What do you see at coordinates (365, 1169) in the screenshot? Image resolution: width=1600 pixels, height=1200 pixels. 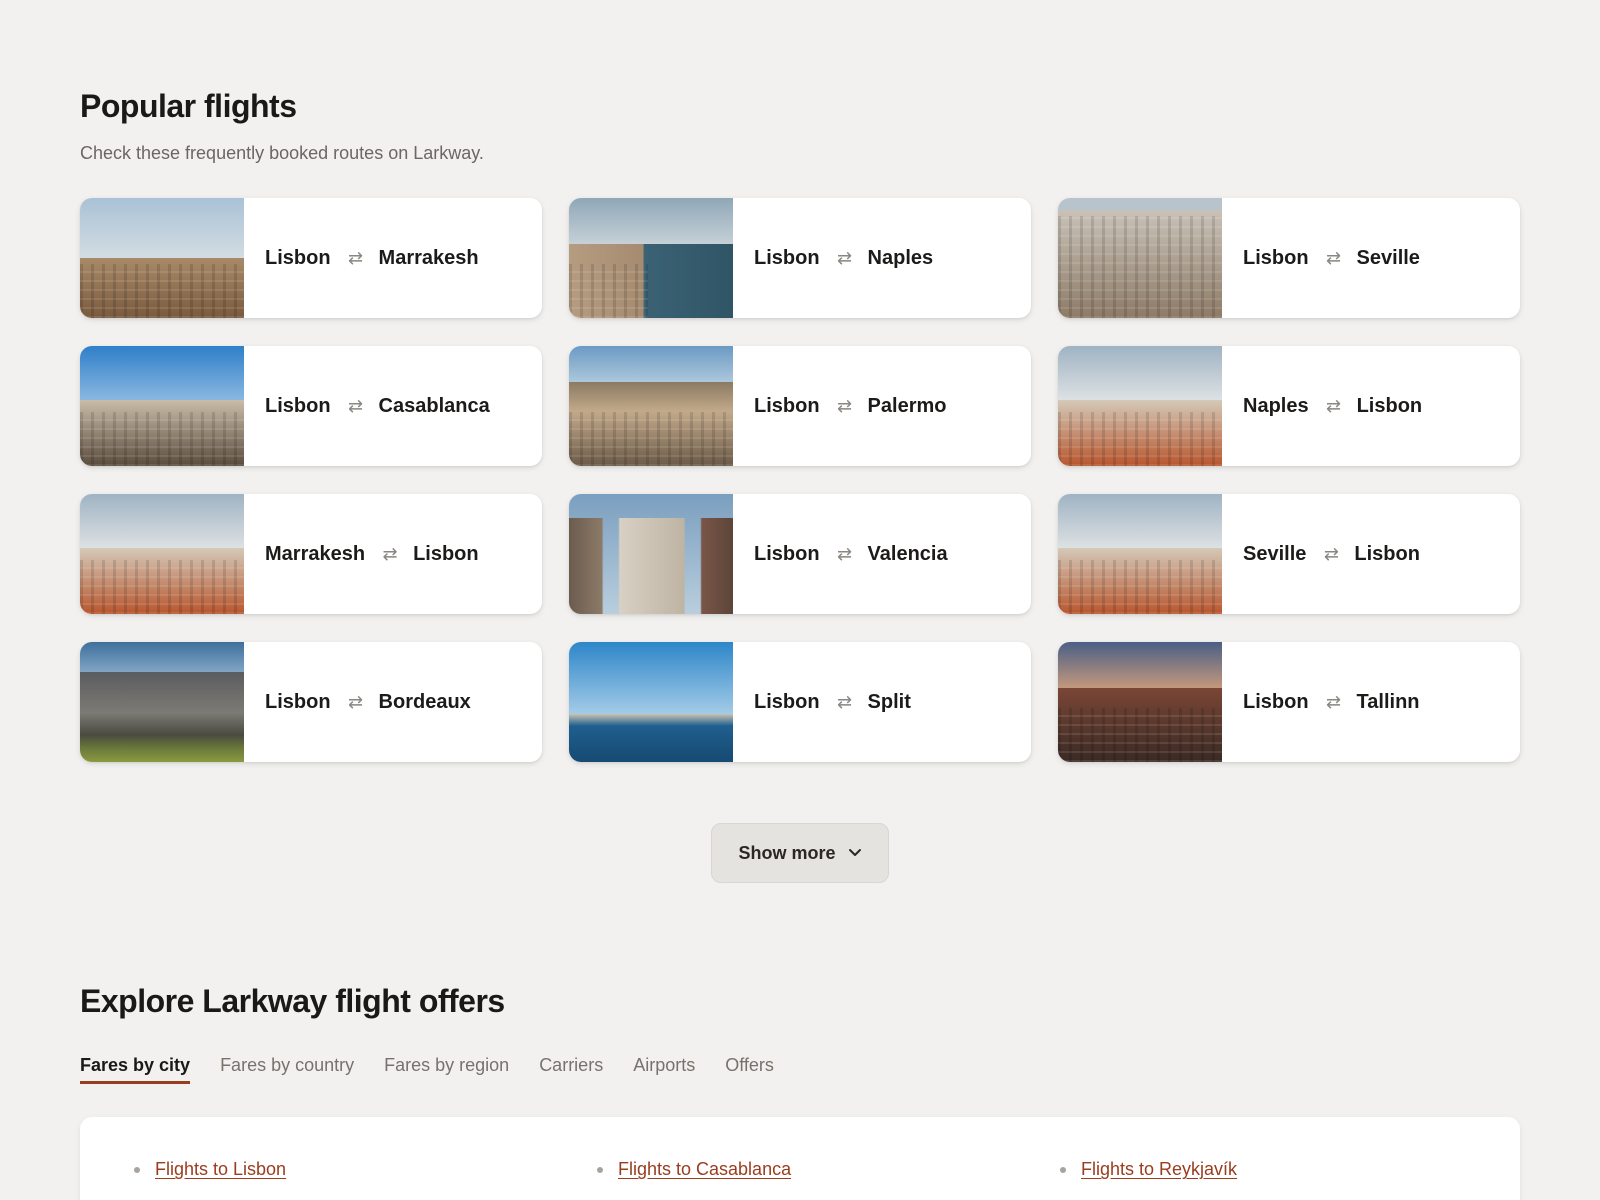 I see `list-item: Flights to Lisbon` at bounding box center [365, 1169].